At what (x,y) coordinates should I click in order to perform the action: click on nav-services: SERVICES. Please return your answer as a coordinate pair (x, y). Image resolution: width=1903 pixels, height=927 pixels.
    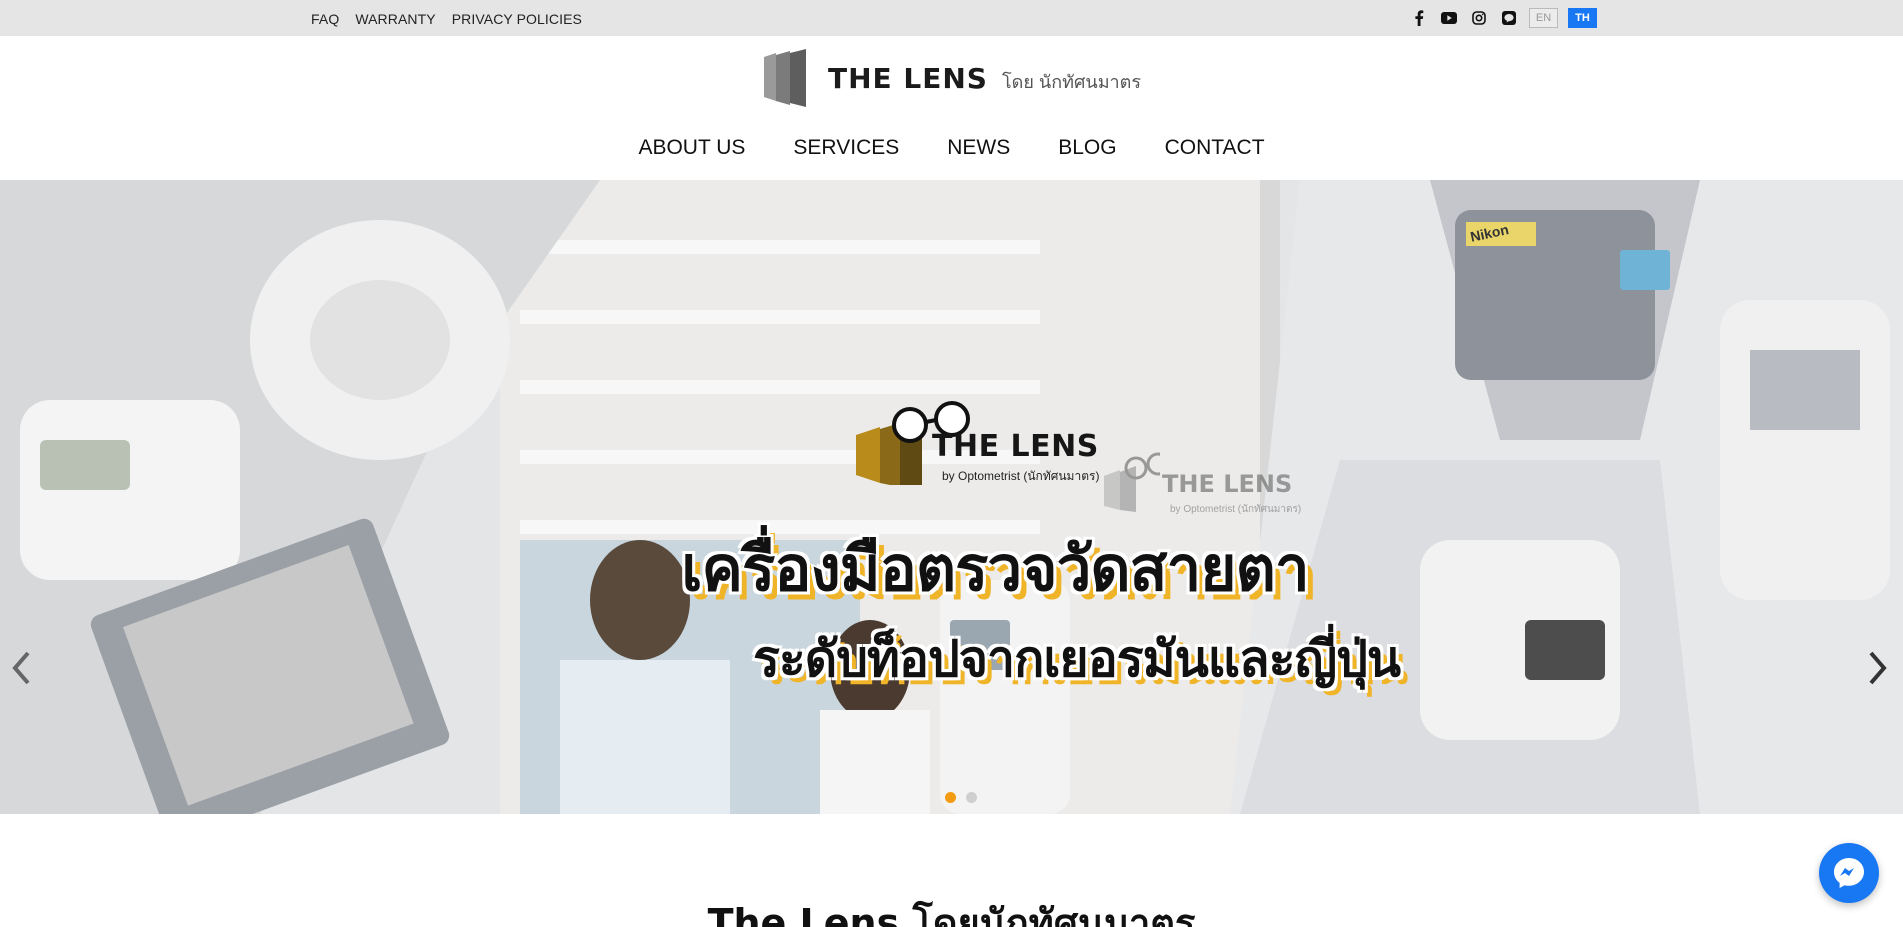
    Looking at the image, I should click on (846, 148).